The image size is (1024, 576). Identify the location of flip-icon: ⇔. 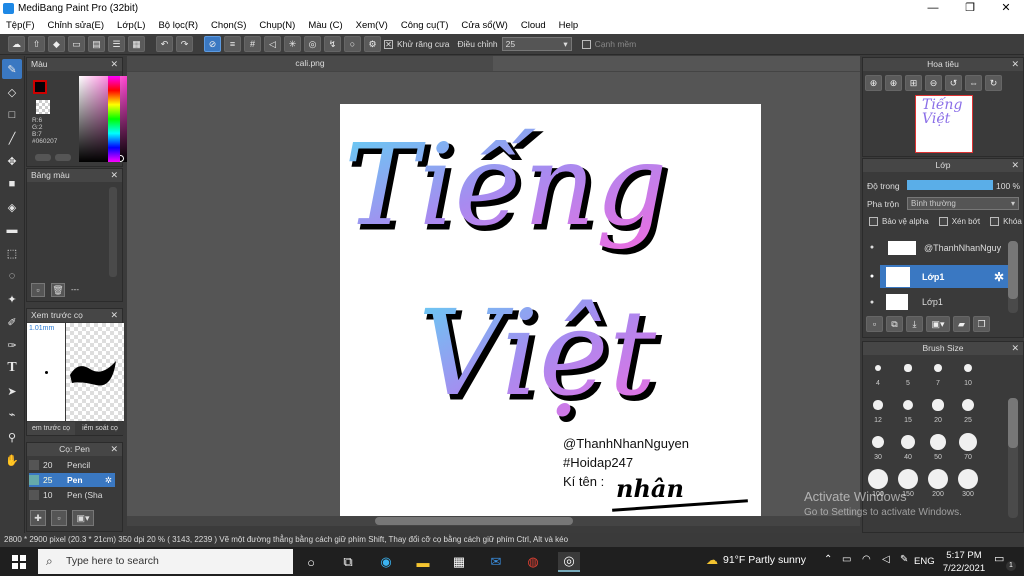
(973, 83).